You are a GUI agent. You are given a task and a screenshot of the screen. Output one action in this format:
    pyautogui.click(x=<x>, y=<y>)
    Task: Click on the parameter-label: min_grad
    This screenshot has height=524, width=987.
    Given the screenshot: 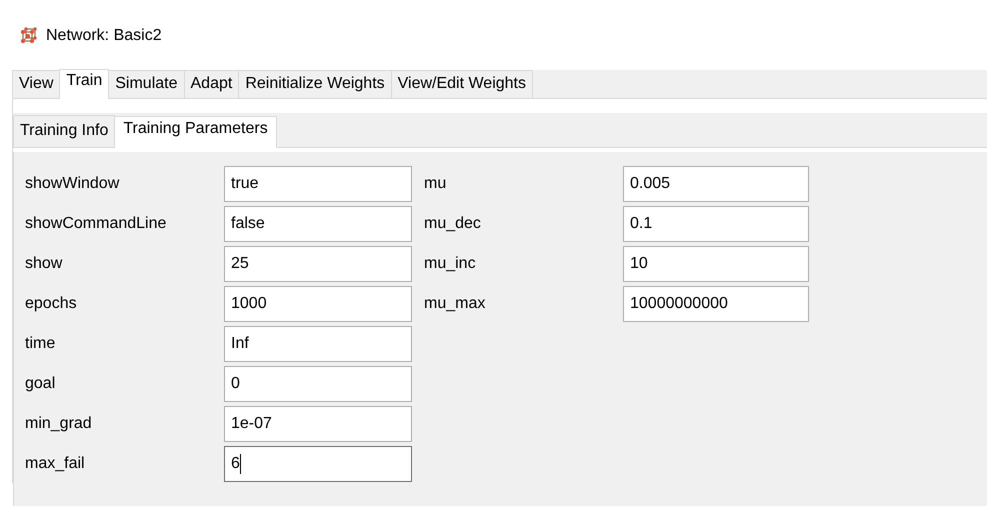 What is the action you would take?
    pyautogui.click(x=59, y=424)
    